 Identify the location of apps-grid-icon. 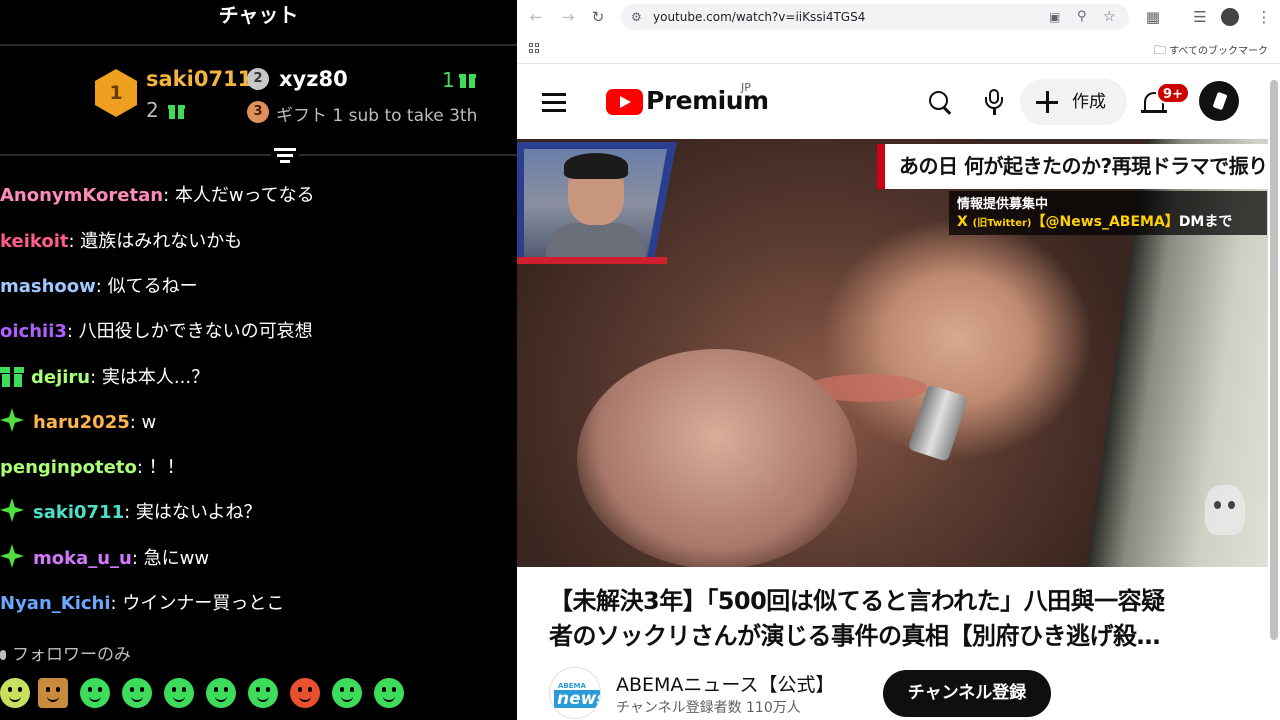
(535, 49).